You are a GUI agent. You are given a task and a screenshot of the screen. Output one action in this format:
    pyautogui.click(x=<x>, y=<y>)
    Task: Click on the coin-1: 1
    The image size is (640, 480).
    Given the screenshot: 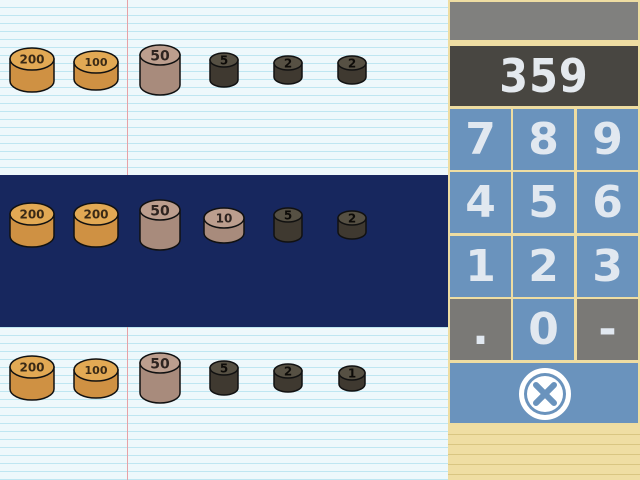 What is the action you would take?
    pyautogui.click(x=352, y=378)
    